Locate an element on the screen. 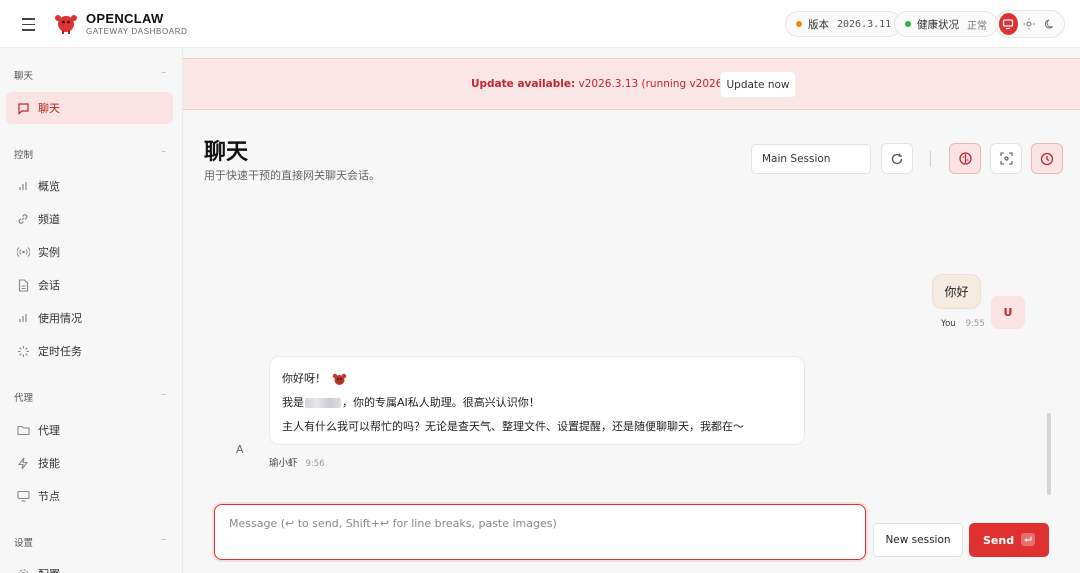  message-composer is located at coordinates (540, 532).